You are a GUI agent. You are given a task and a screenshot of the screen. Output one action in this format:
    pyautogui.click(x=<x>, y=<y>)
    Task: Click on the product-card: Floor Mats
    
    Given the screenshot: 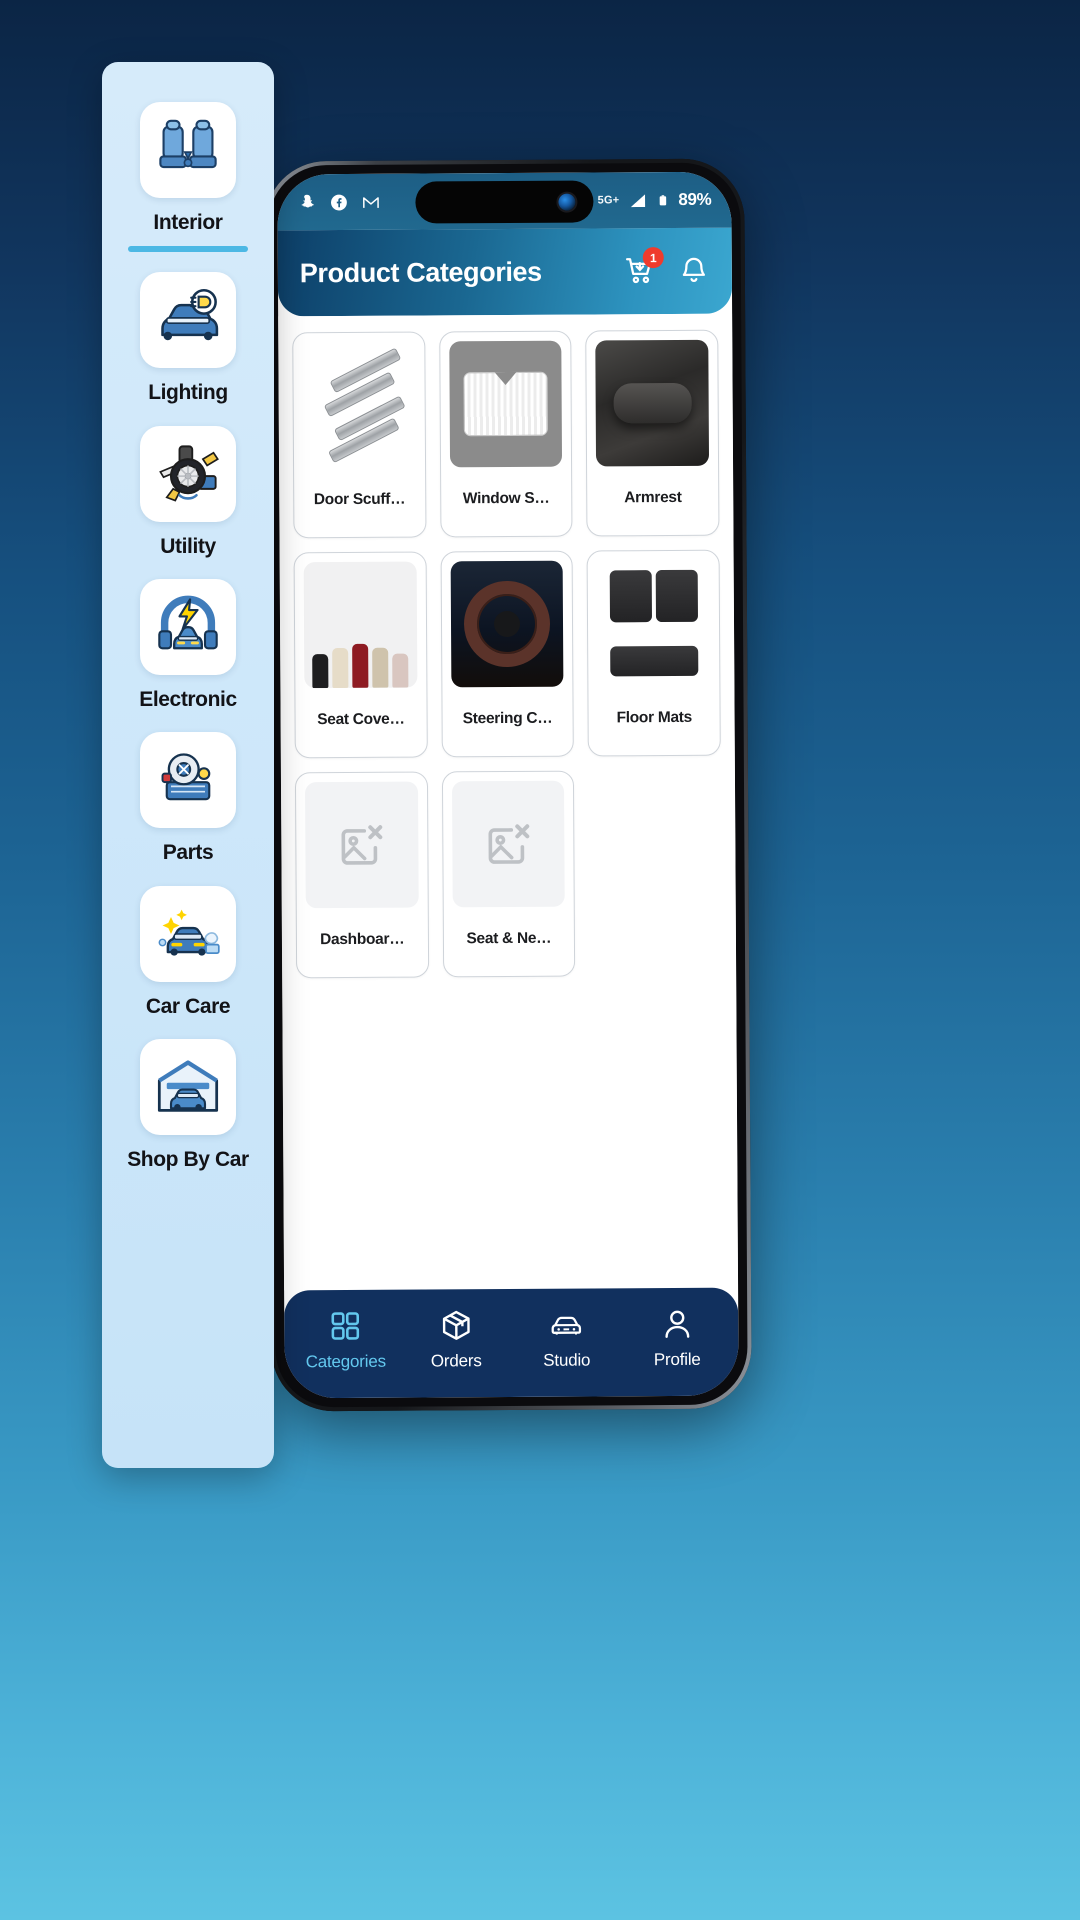 What is the action you would take?
    pyautogui.click(x=653, y=653)
    